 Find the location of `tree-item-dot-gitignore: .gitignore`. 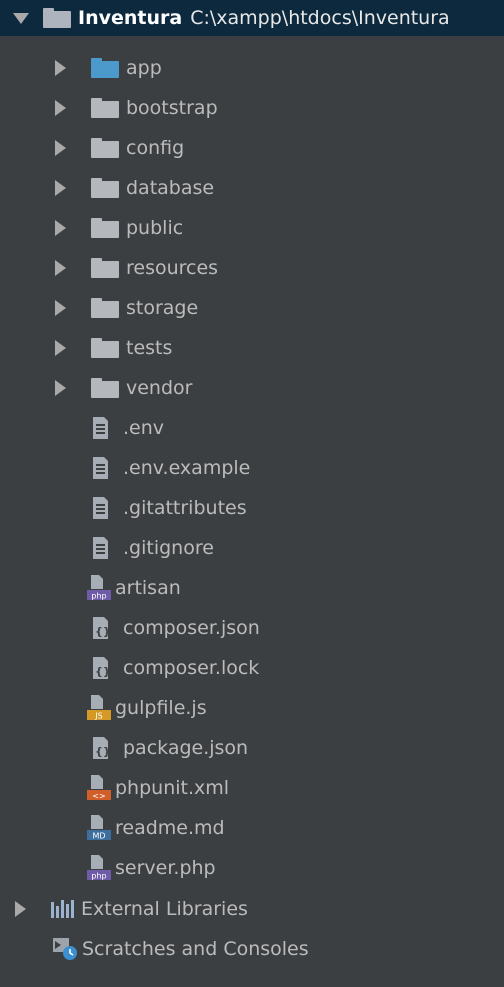

tree-item-dot-gitignore: .gitignore is located at coordinates (252, 548).